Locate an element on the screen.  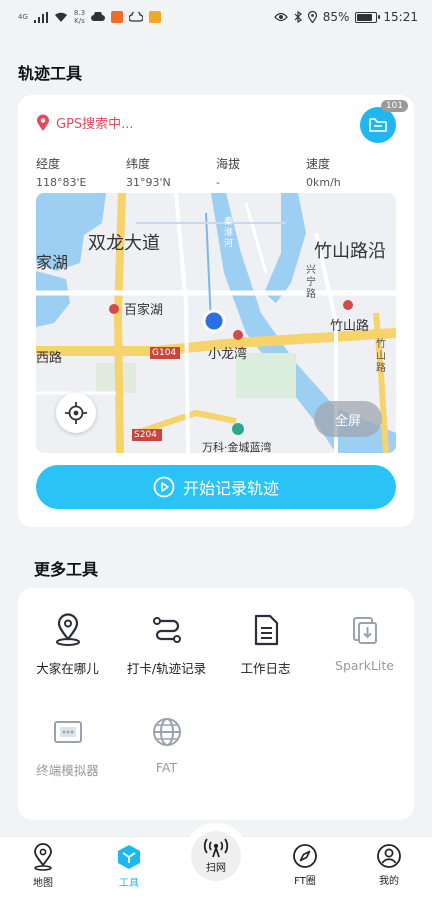
metric-longitude: 经度 118°83'E is located at coordinates (61, 173).